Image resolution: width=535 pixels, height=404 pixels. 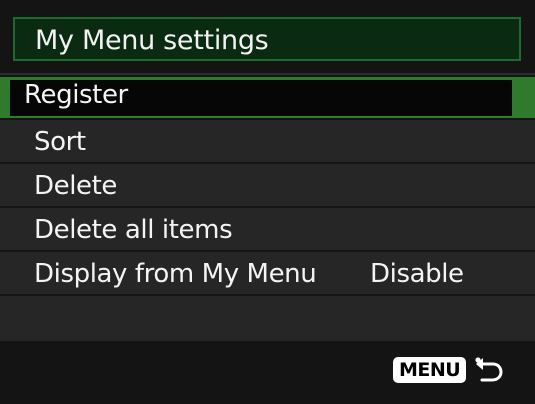 I want to click on page-title: My Menu settings, so click(x=152, y=40).